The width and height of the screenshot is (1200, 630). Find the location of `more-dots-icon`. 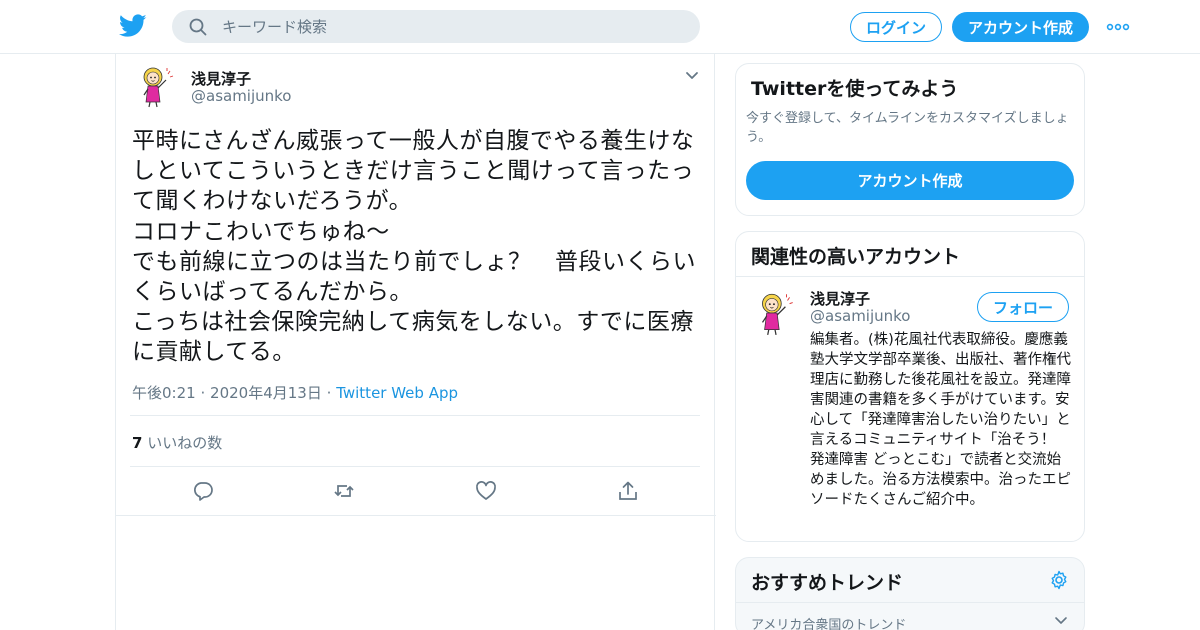

more-dots-icon is located at coordinates (1118, 27).